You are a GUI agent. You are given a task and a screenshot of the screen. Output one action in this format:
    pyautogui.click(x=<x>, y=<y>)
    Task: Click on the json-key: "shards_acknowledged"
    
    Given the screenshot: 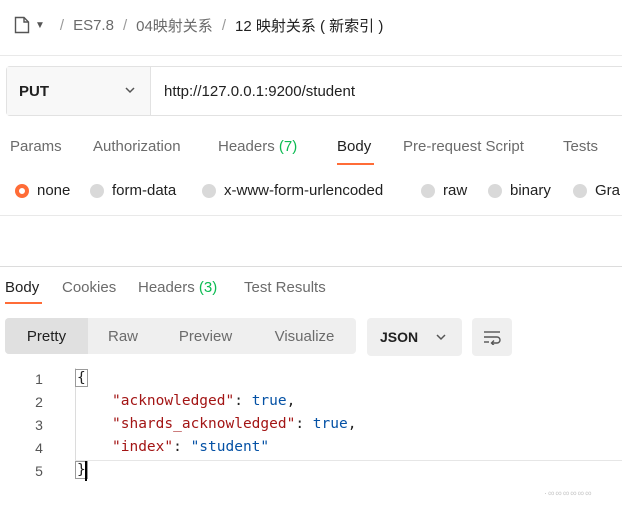 What is the action you would take?
    pyautogui.click(x=204, y=424)
    